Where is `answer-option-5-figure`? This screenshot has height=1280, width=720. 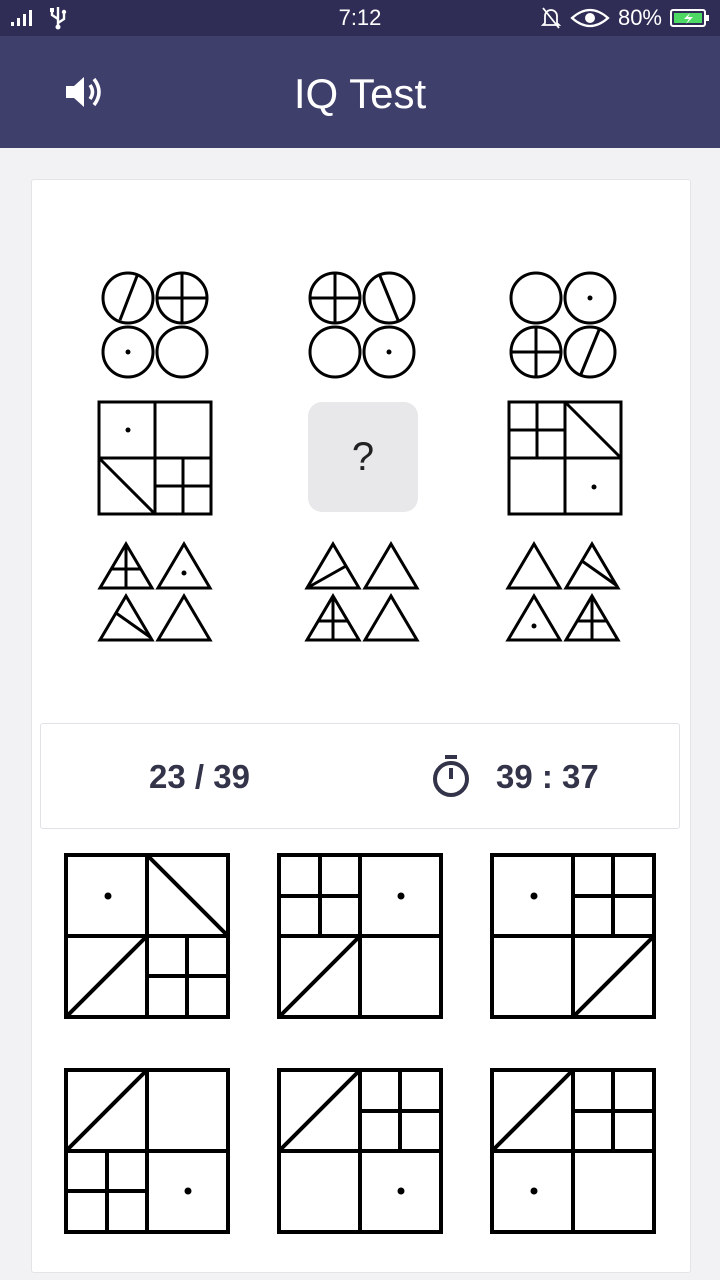 answer-option-5-figure is located at coordinates (360, 1151).